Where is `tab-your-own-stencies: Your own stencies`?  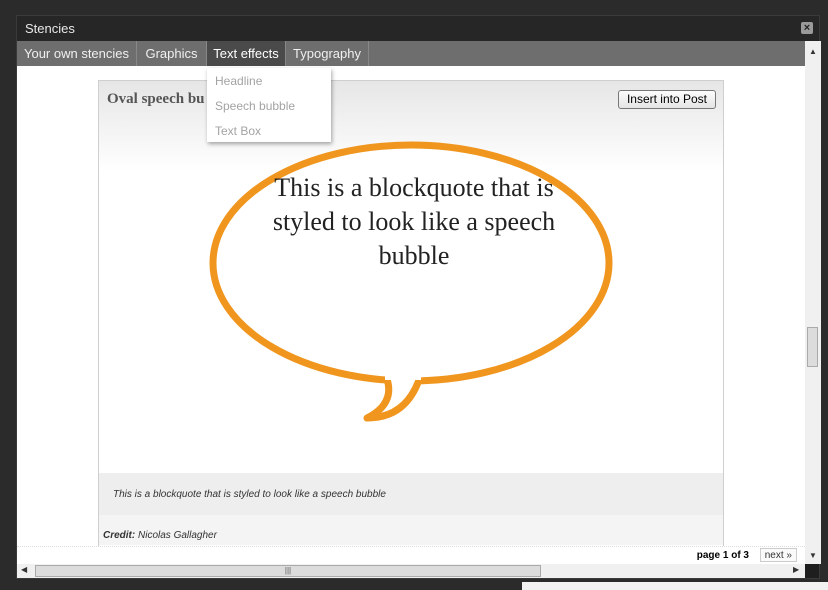
tab-your-own-stencies: Your own stencies is located at coordinates (77, 53).